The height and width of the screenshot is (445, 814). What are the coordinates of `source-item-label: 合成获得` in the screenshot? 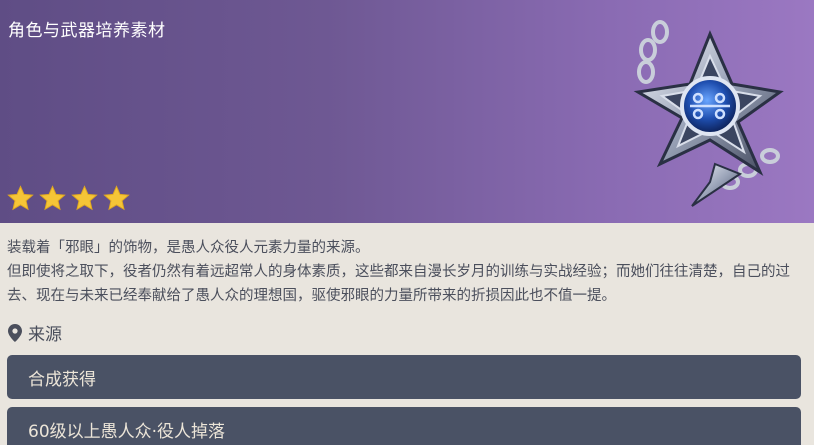 It's located at (62, 379).